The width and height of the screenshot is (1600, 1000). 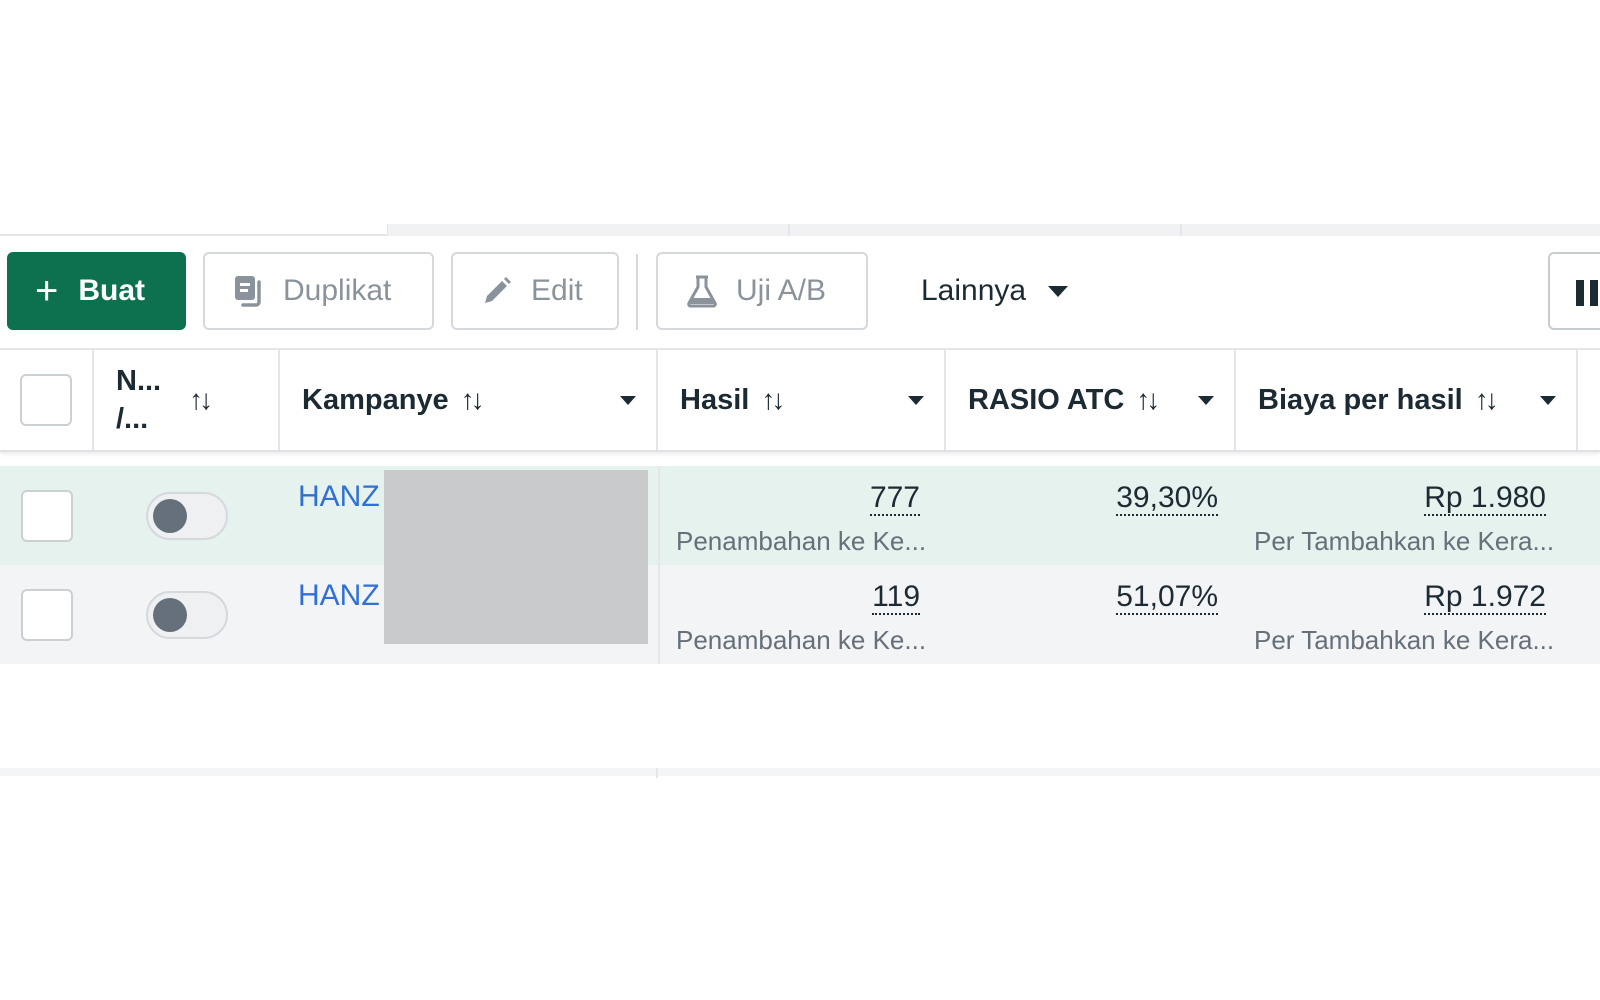 What do you see at coordinates (1360, 399) in the screenshot?
I see `header-cost-label: Biaya per hasil` at bounding box center [1360, 399].